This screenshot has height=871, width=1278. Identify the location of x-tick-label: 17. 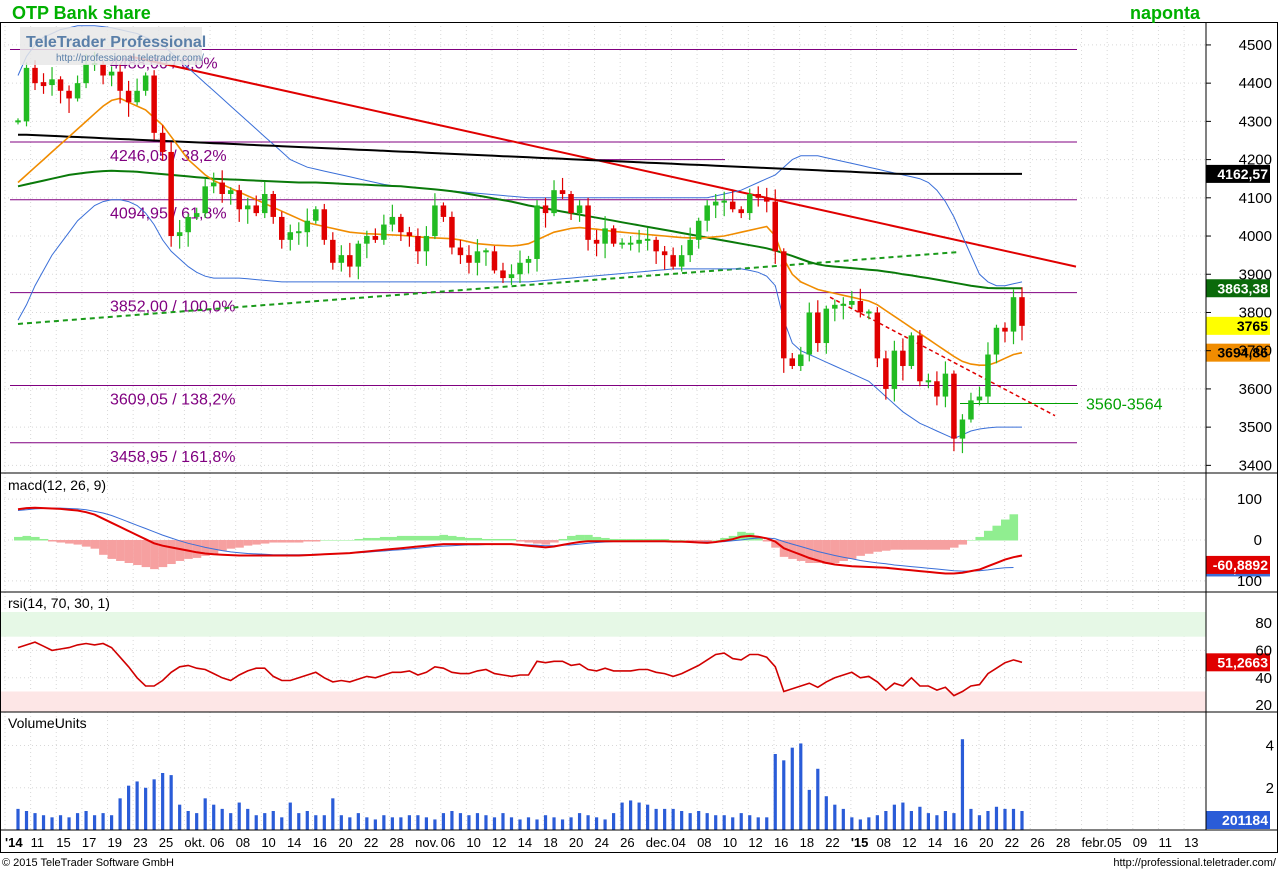
(89, 842).